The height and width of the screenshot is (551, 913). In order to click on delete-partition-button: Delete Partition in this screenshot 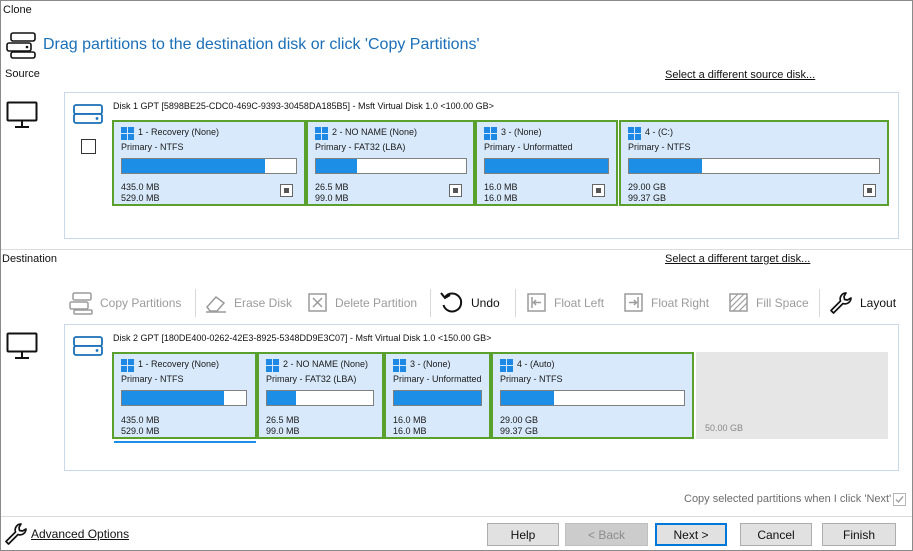, I will do `click(362, 303)`.